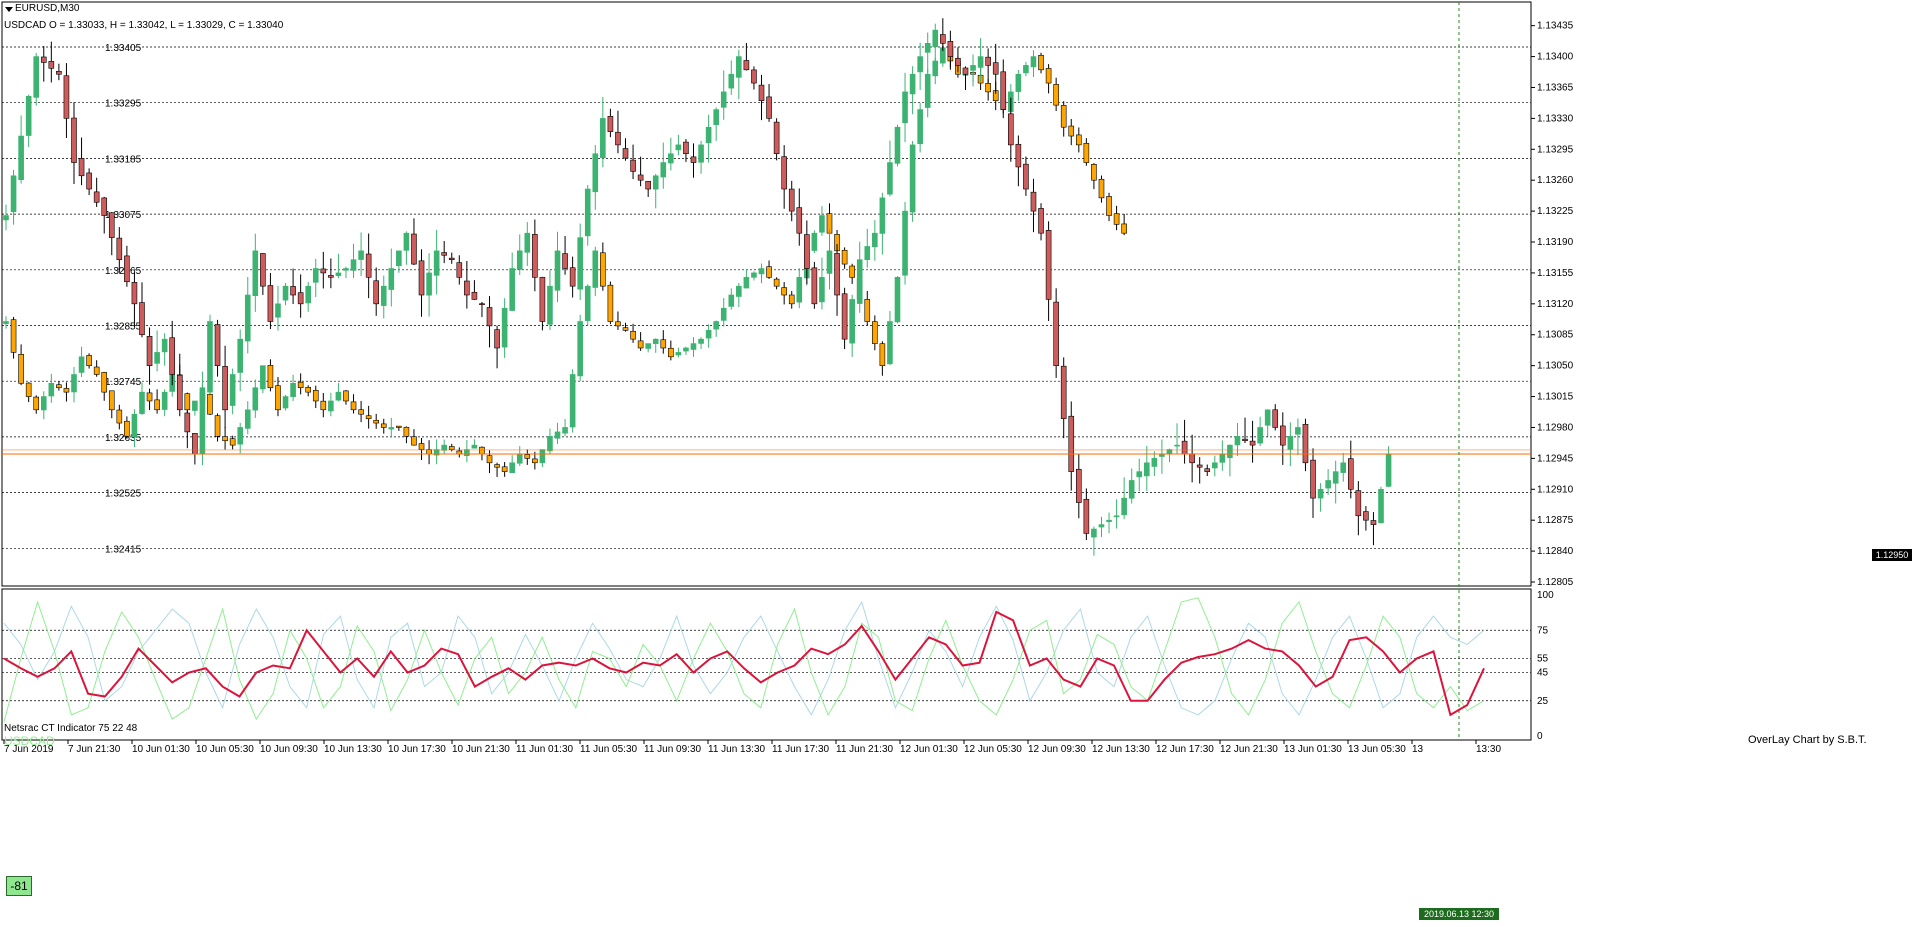 The width and height of the screenshot is (1916, 927). I want to click on right-axis-tick: 1.13365, so click(1555, 87).